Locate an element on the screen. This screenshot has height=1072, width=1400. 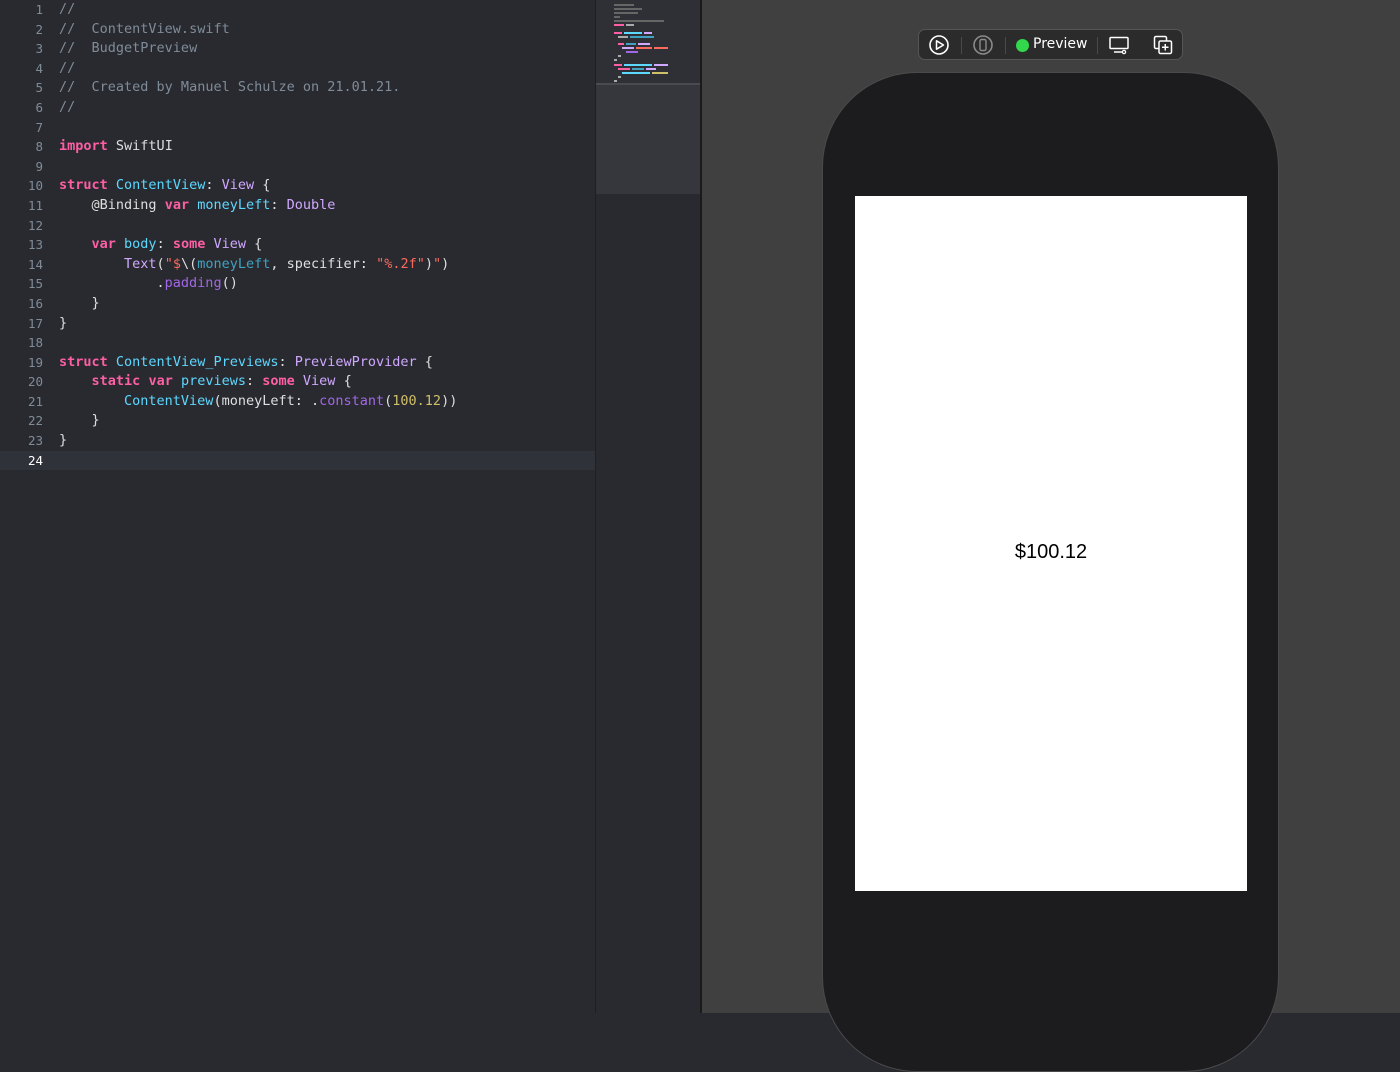
code-line: 15 .padding() is located at coordinates (297, 284).